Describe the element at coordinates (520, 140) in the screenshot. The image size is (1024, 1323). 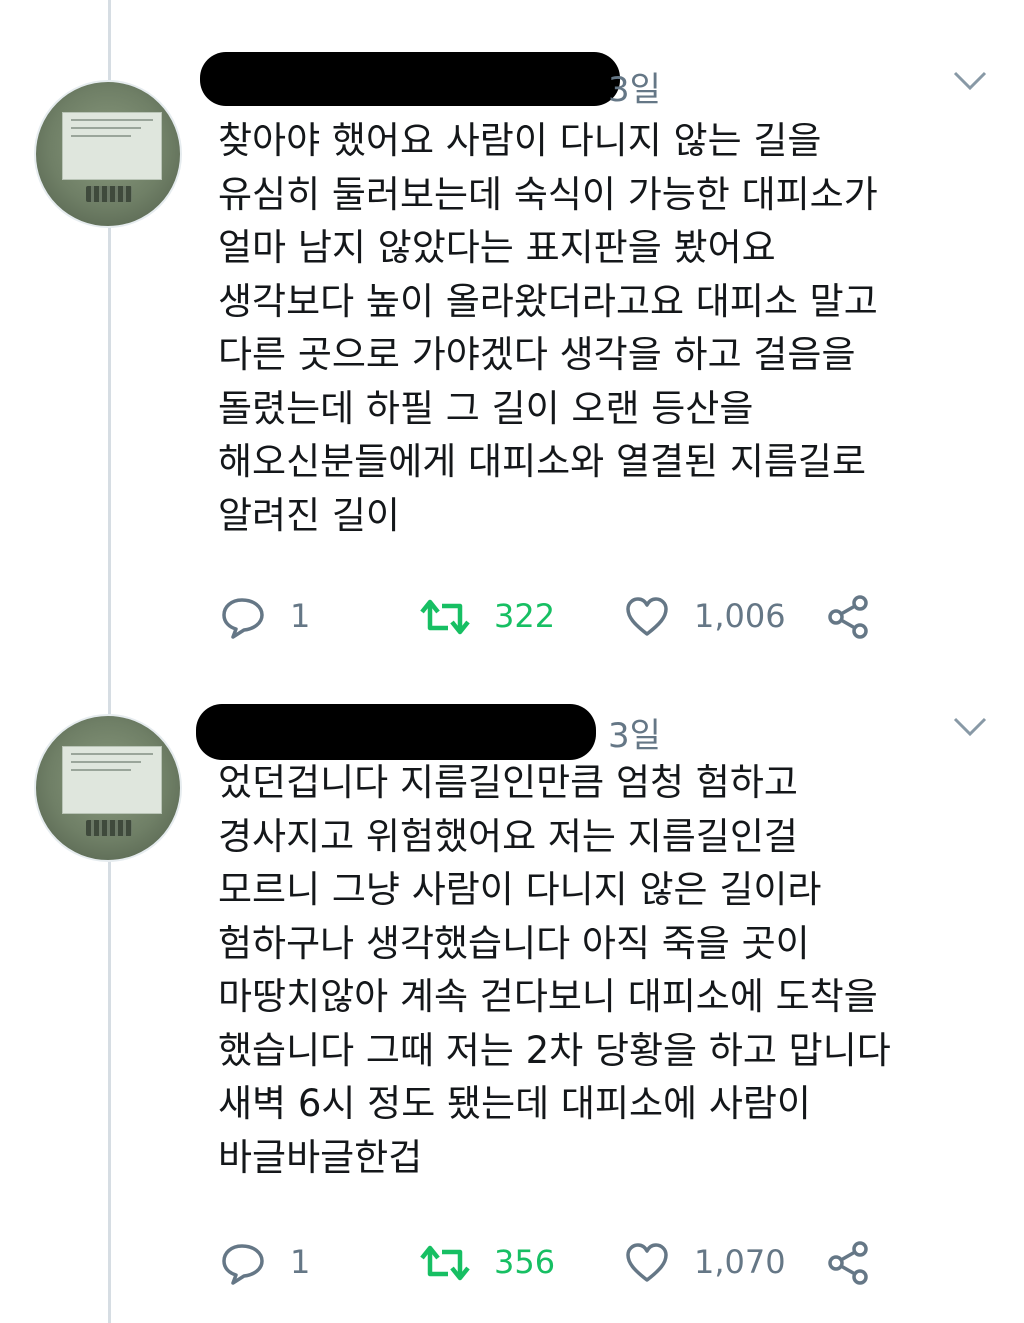
I see `tweet-text-line: 찾아야 했어요 사람이 다니지 않는 길을` at that location.